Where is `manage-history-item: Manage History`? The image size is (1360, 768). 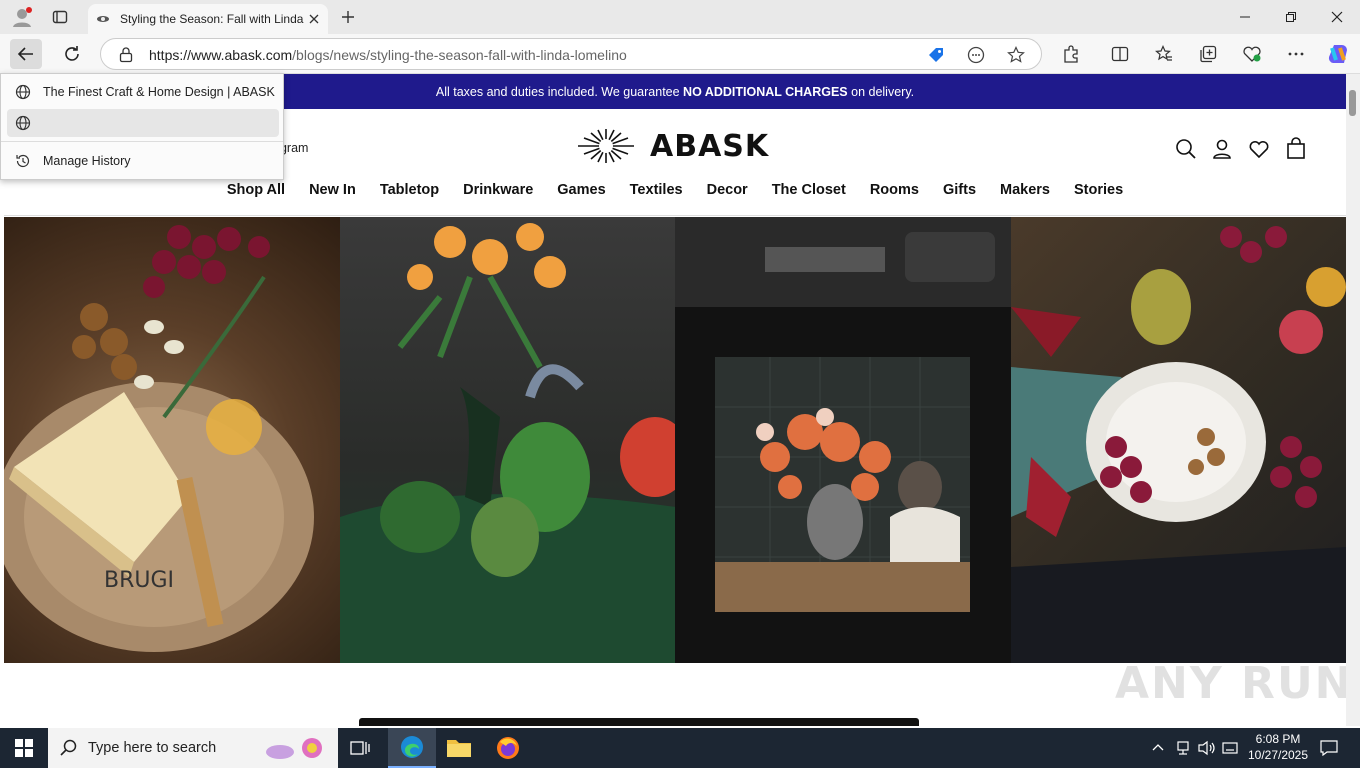 manage-history-item: Manage History is located at coordinates (143, 161).